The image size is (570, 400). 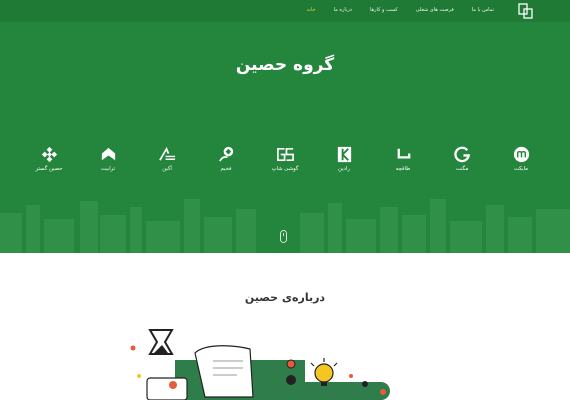 I want to click on brand-akin: آکین, so click(x=167, y=158).